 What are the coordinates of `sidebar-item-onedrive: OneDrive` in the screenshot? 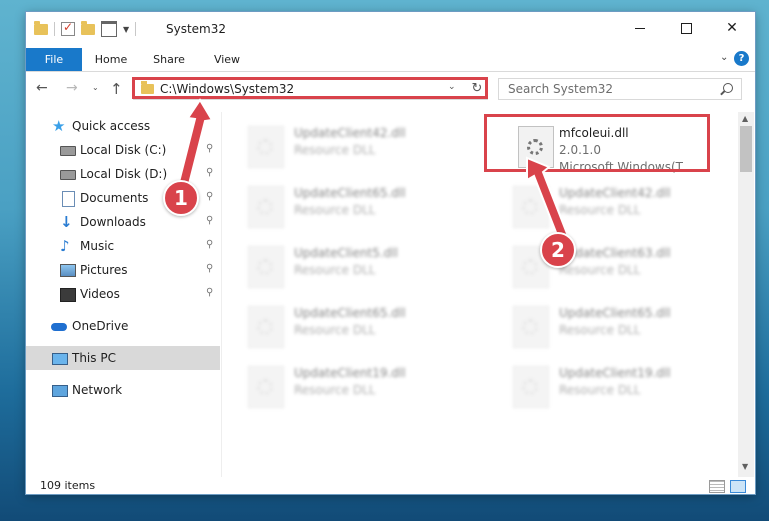 It's located at (123, 326).